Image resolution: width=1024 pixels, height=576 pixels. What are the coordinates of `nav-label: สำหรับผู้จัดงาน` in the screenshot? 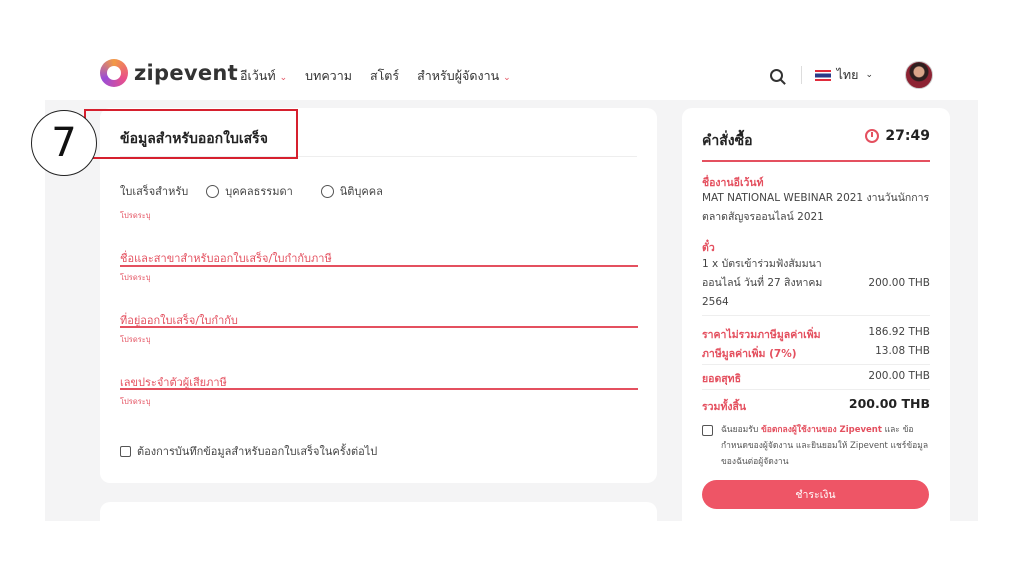 It's located at (458, 75).